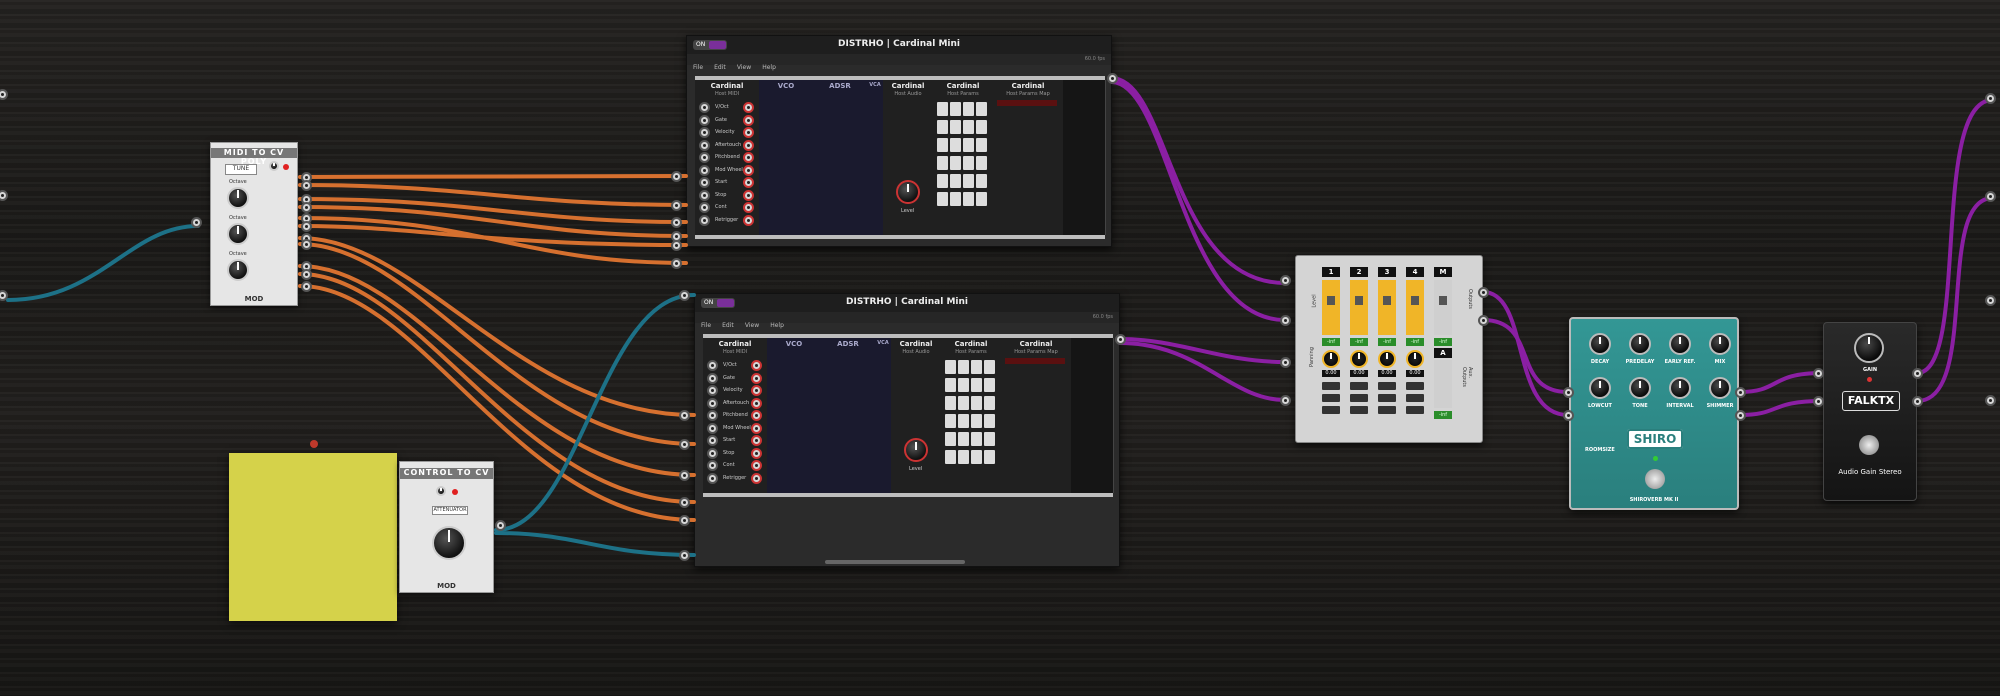  What do you see at coordinates (274, 166) in the screenshot?
I see `tune-switch` at bounding box center [274, 166].